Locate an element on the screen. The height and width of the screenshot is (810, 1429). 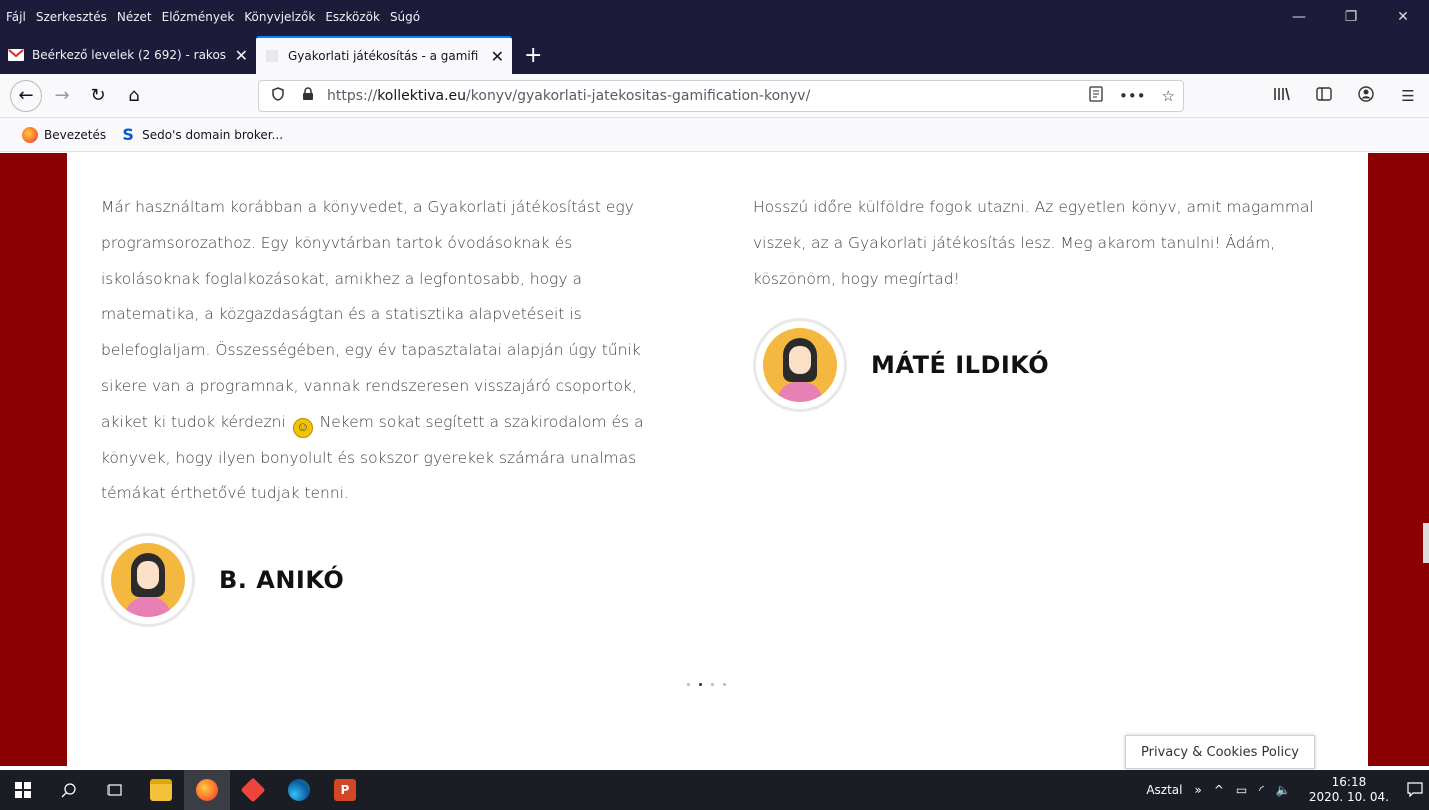
tab-title: Beérkező levelek (2 692) - rakos is located at coordinates (129, 55).